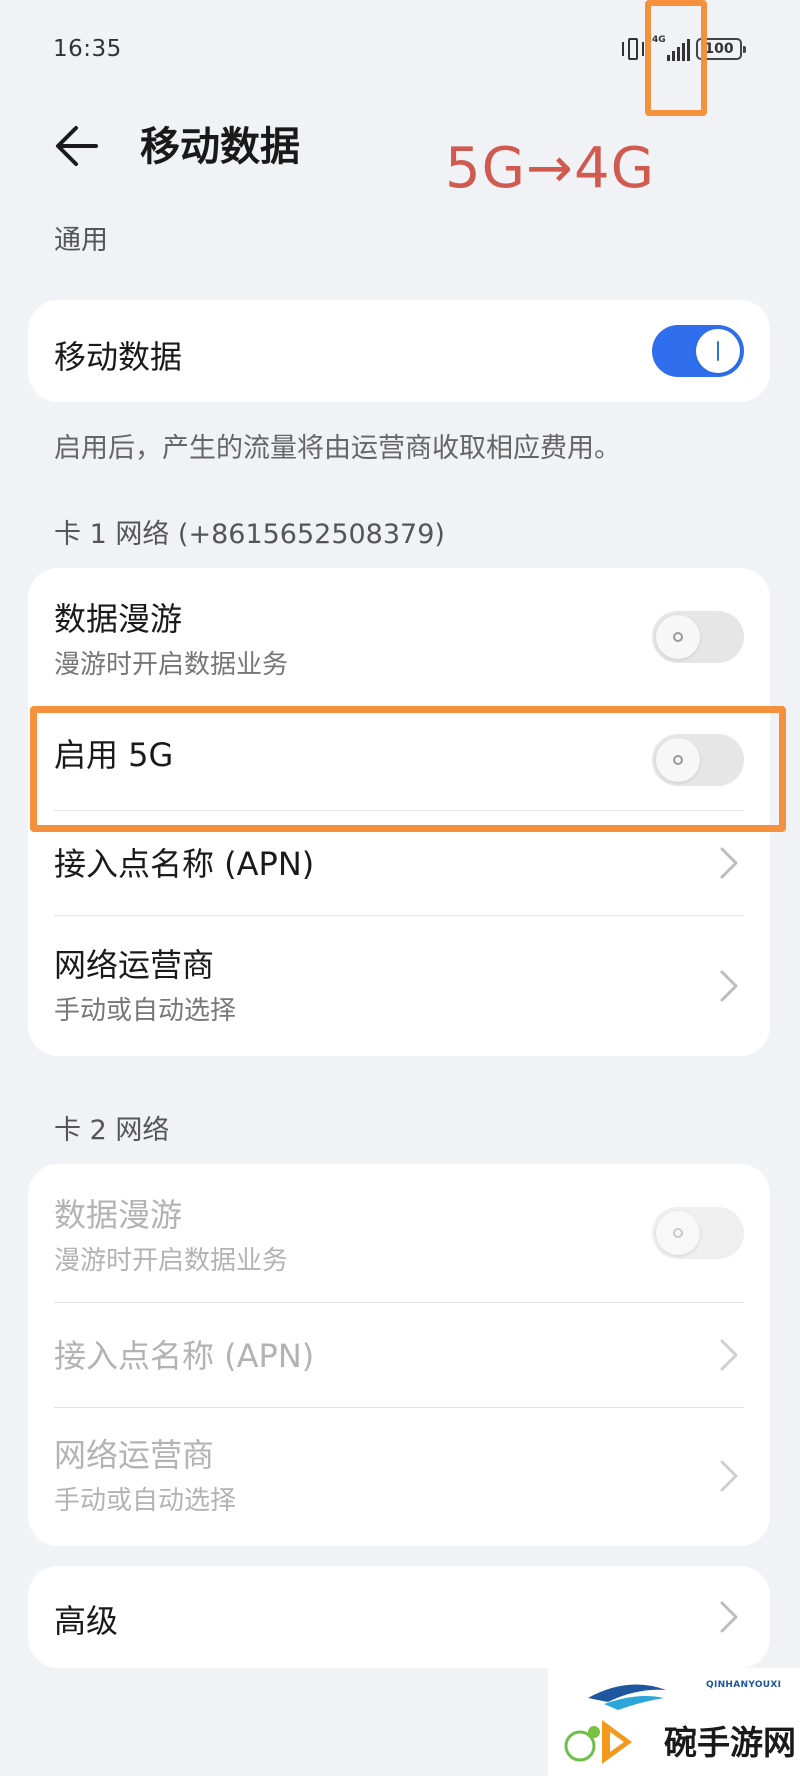  I want to click on watermark-tag: QINHANYOUXI, so click(744, 1685).